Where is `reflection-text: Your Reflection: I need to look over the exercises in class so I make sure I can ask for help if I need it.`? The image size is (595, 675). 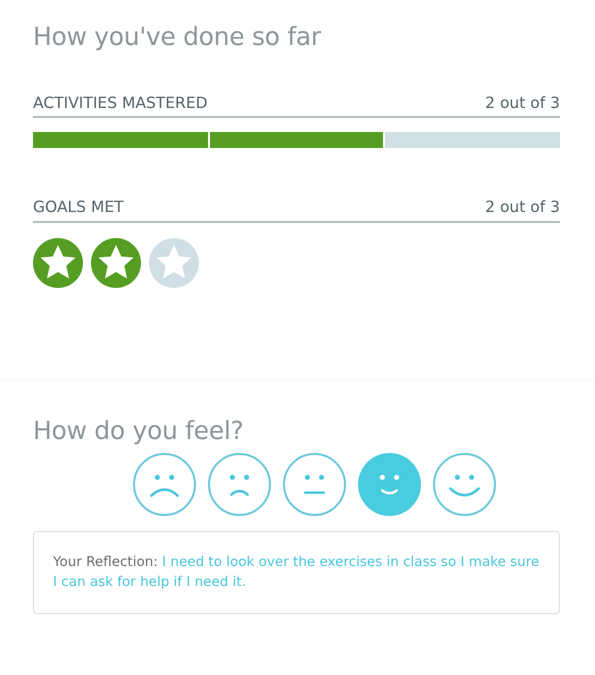 reflection-text: Your Reflection: I need to look over the exercises in class so I make sure I can ask for help if I need it. is located at coordinates (296, 572).